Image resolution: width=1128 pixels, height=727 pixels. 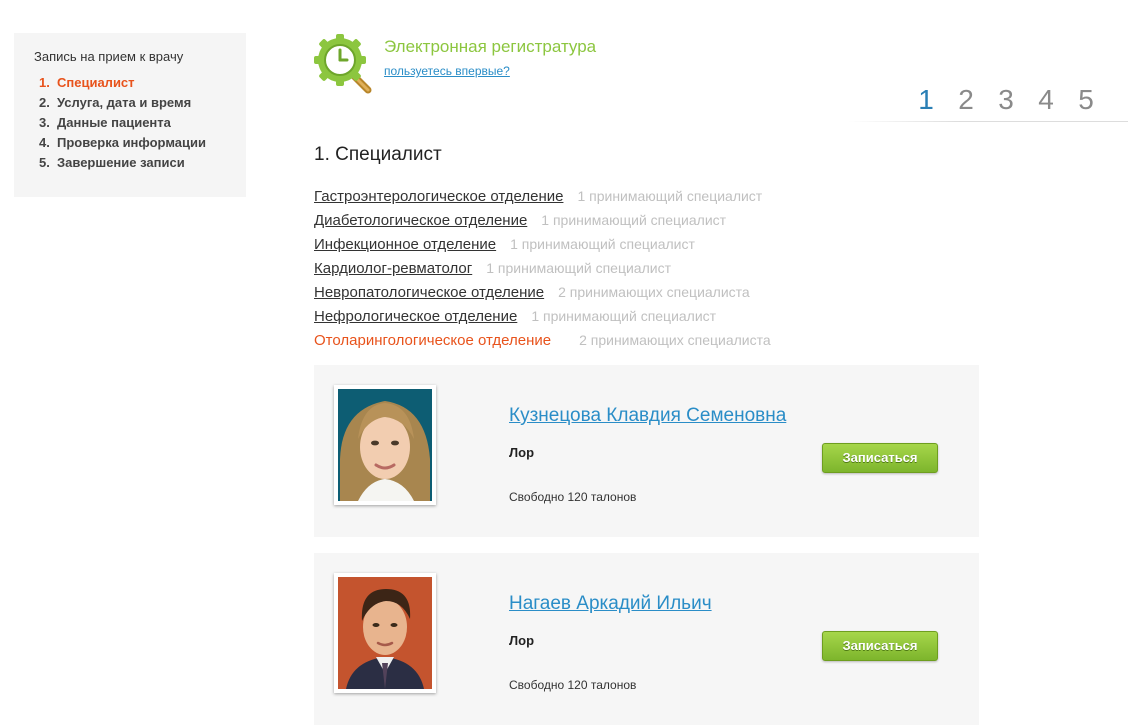 I want to click on step-service-date-time: 2. Услуга, дата и время, so click(x=115, y=102).